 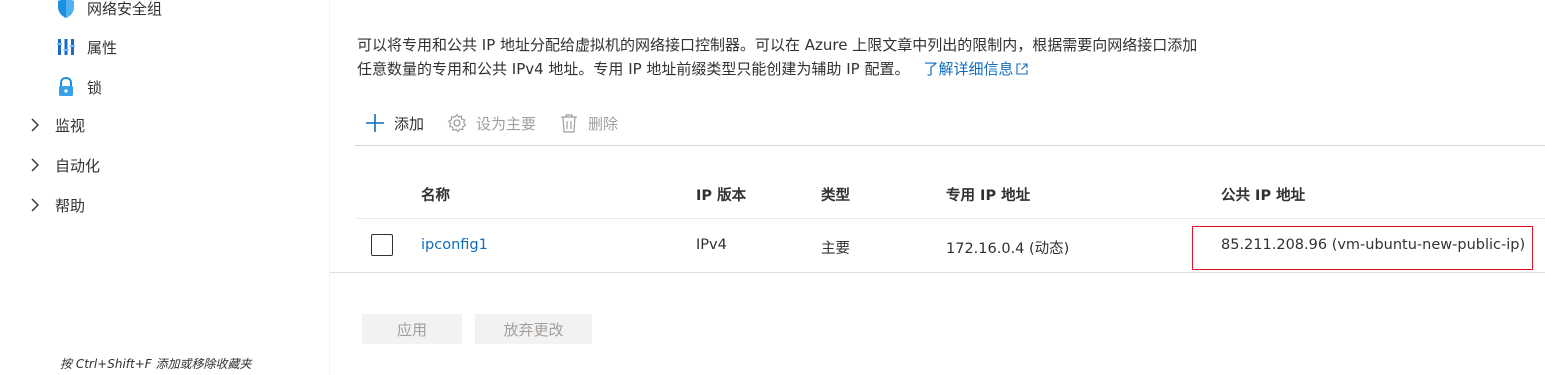 I want to click on sidebar-item-network-security-group: 网络安全组, so click(x=108, y=9).